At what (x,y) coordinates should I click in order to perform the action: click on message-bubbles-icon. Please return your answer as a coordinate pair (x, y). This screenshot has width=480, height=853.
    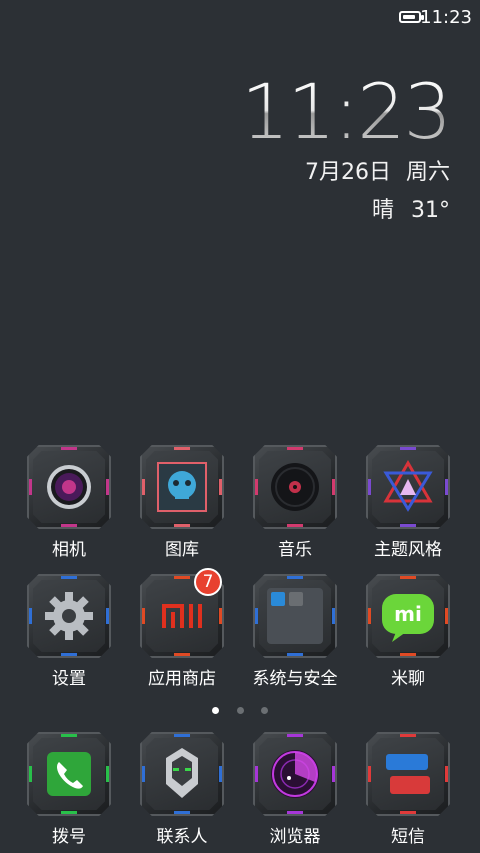
    Looking at the image, I should click on (408, 774).